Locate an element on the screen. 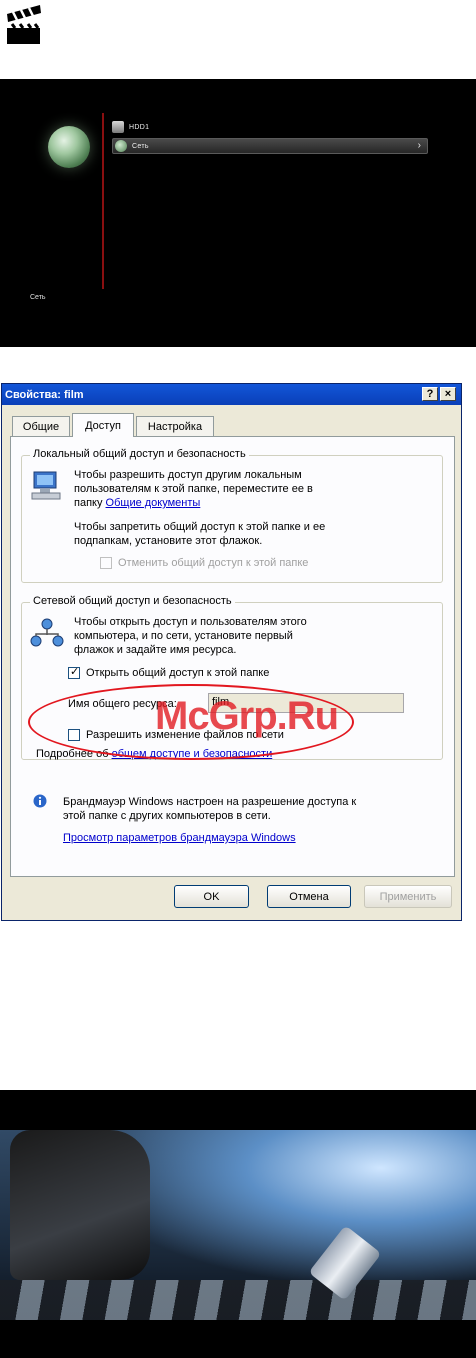 The image size is (476, 1358). local-text-line: подпапкам, установите этот флажок. is located at coordinates (168, 541).